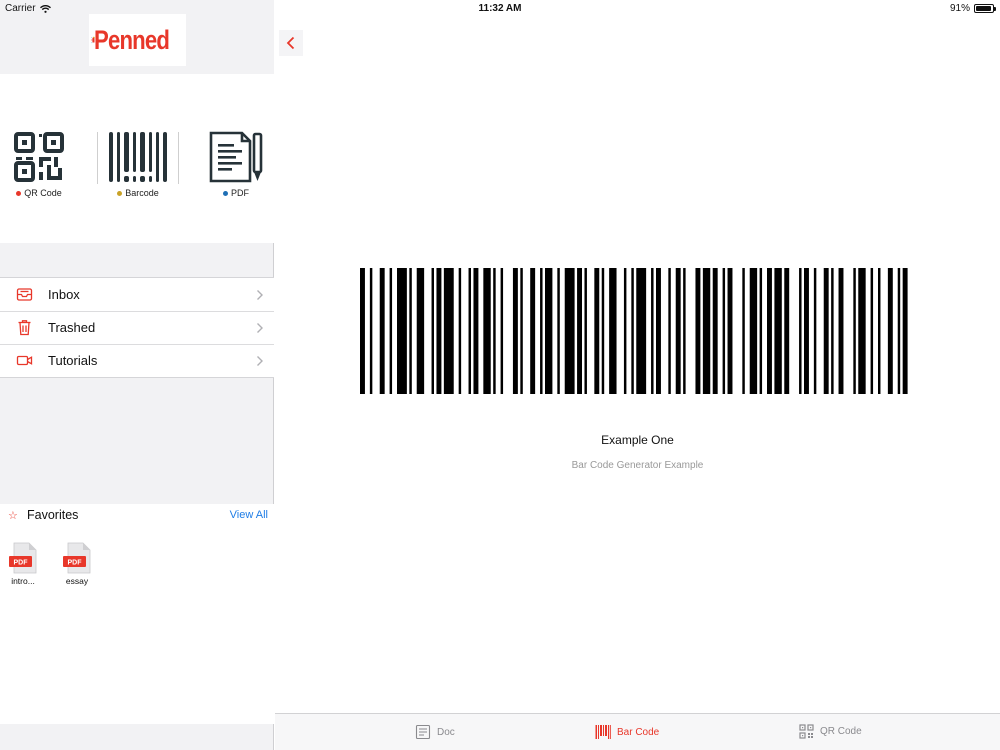  Describe the element at coordinates (637, 440) in the screenshot. I see `barcode-title: Example One` at that location.